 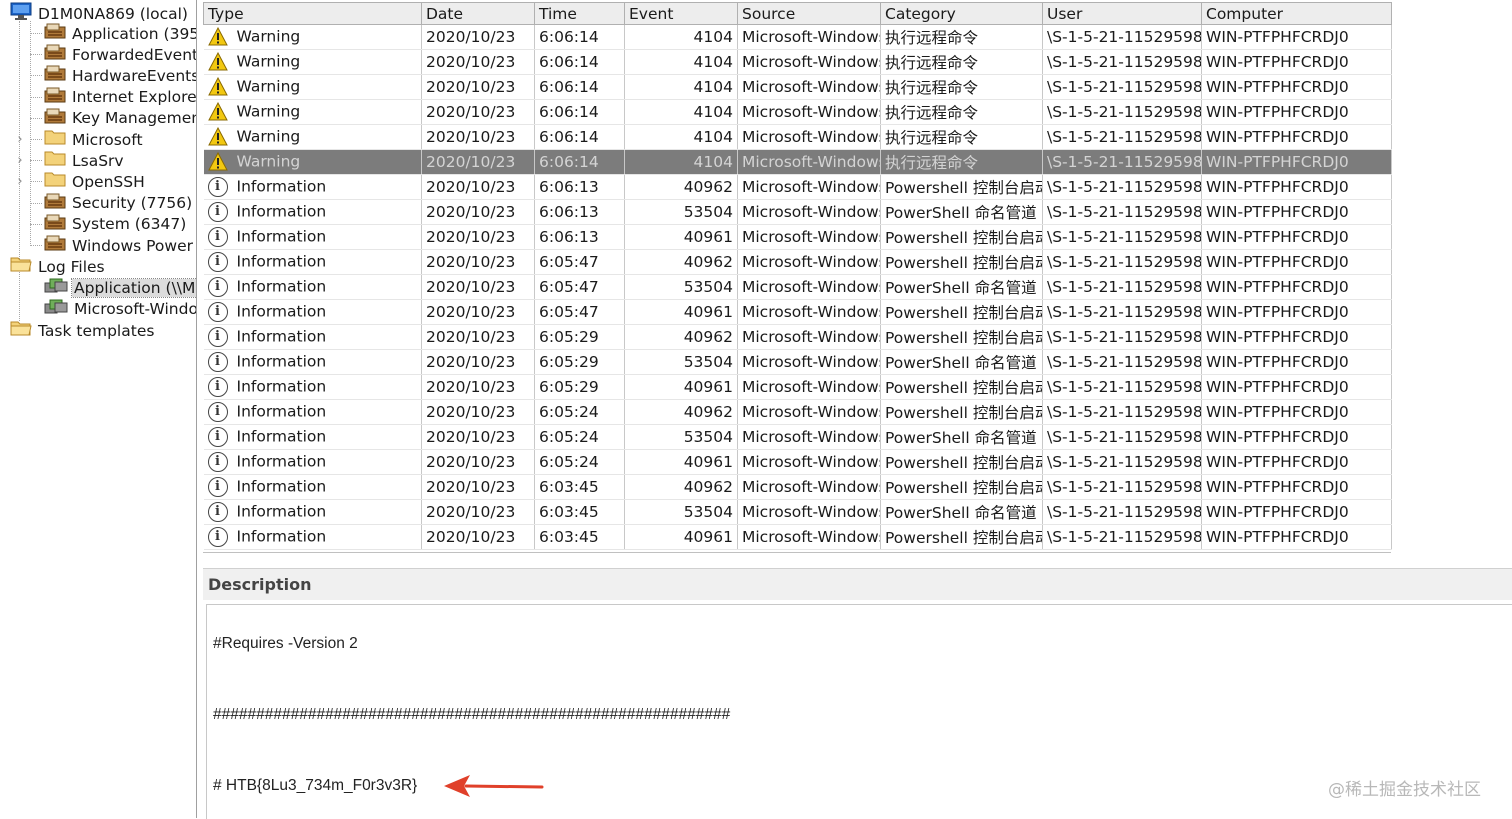 I want to click on tree-task-templates: Task templates, so click(x=83, y=330).